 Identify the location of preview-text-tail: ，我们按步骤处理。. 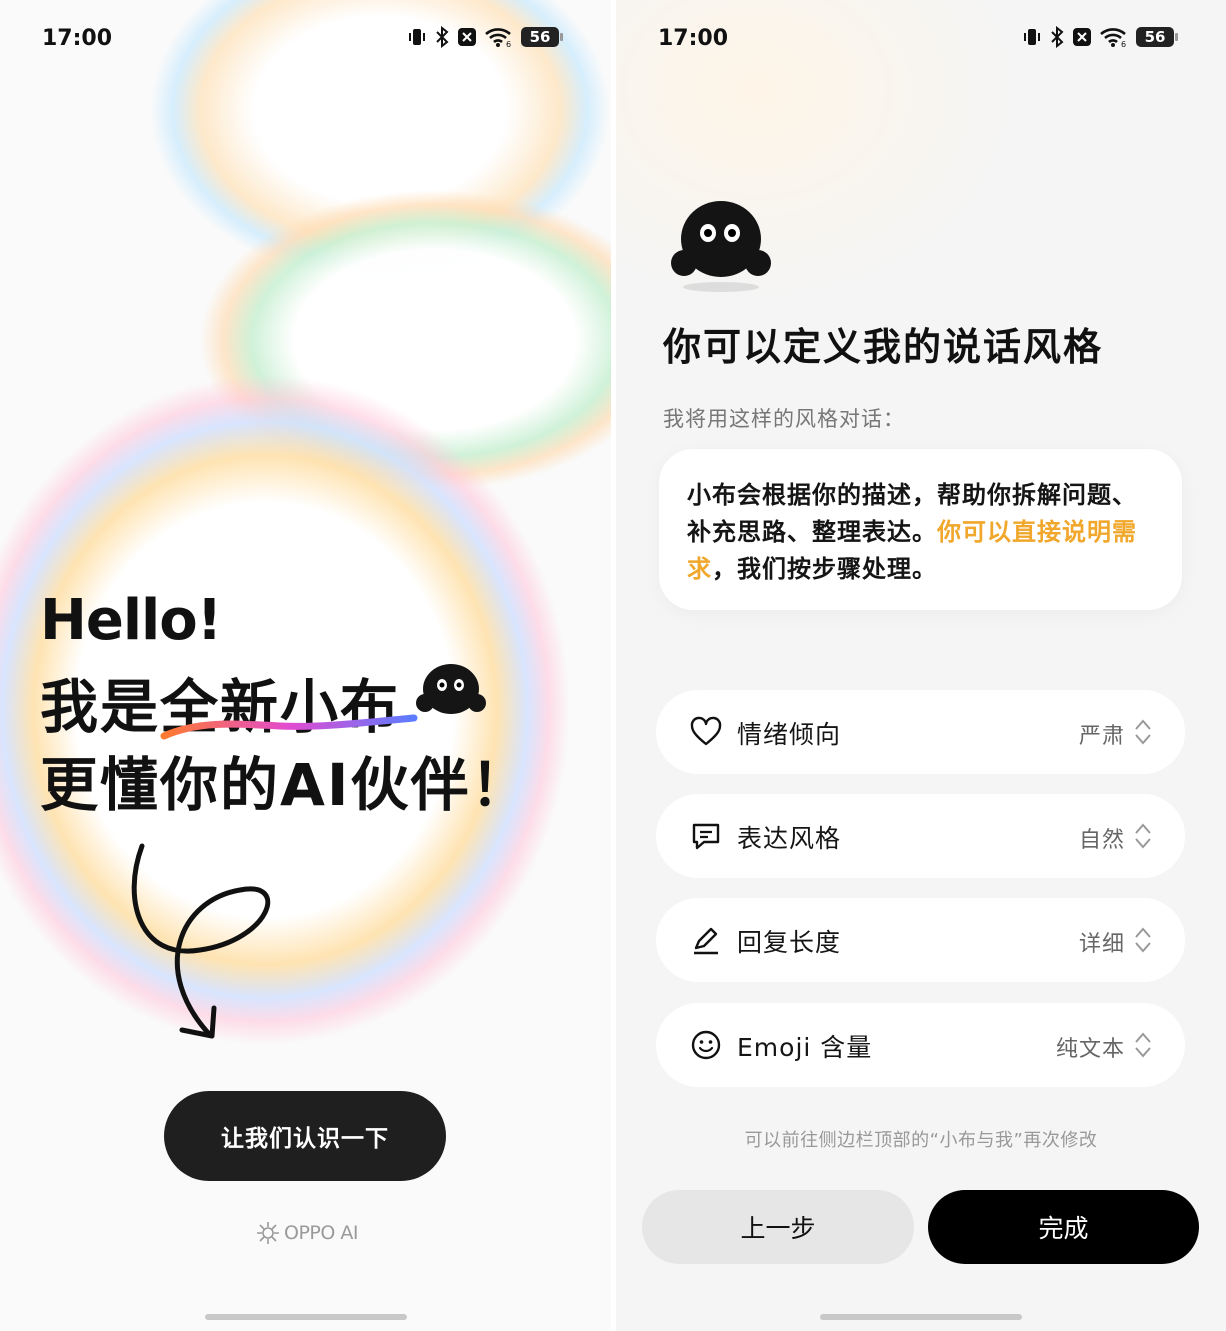
(824, 569).